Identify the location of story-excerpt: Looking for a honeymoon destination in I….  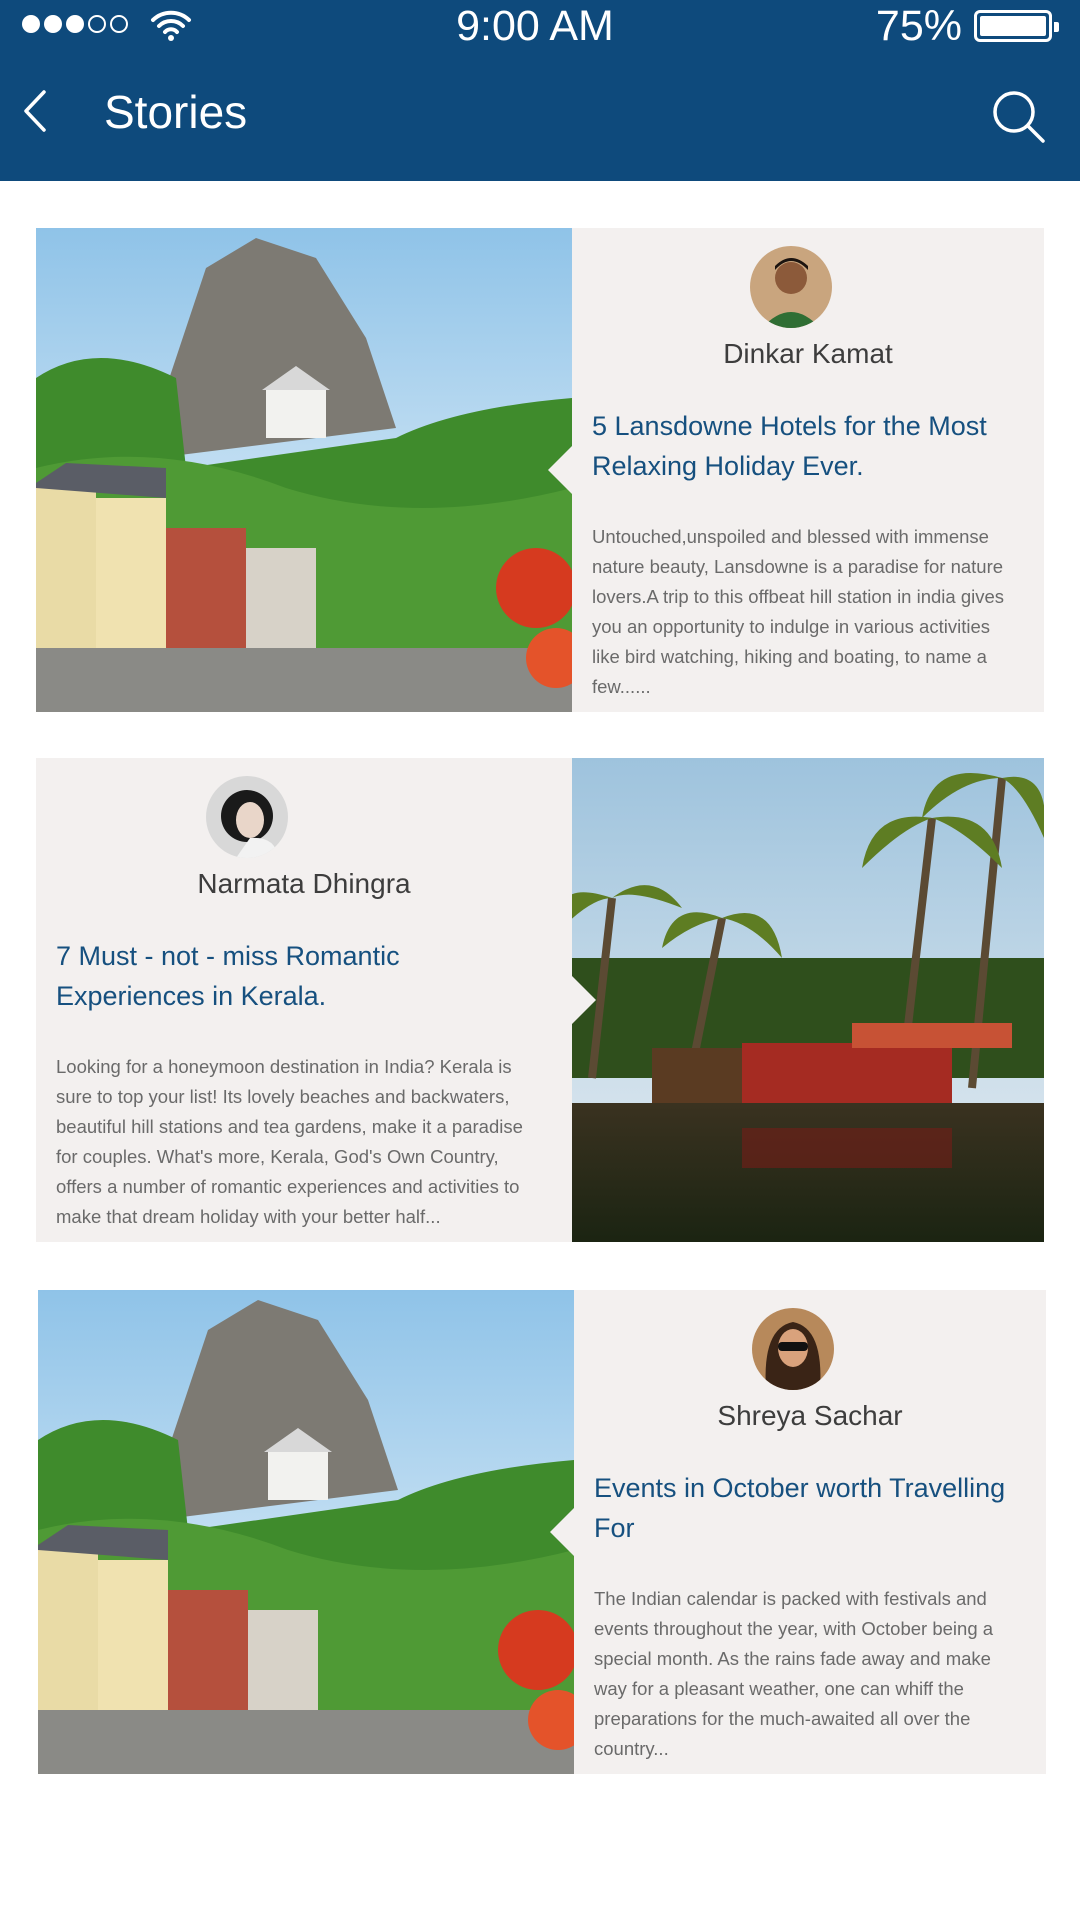
(289, 1141).